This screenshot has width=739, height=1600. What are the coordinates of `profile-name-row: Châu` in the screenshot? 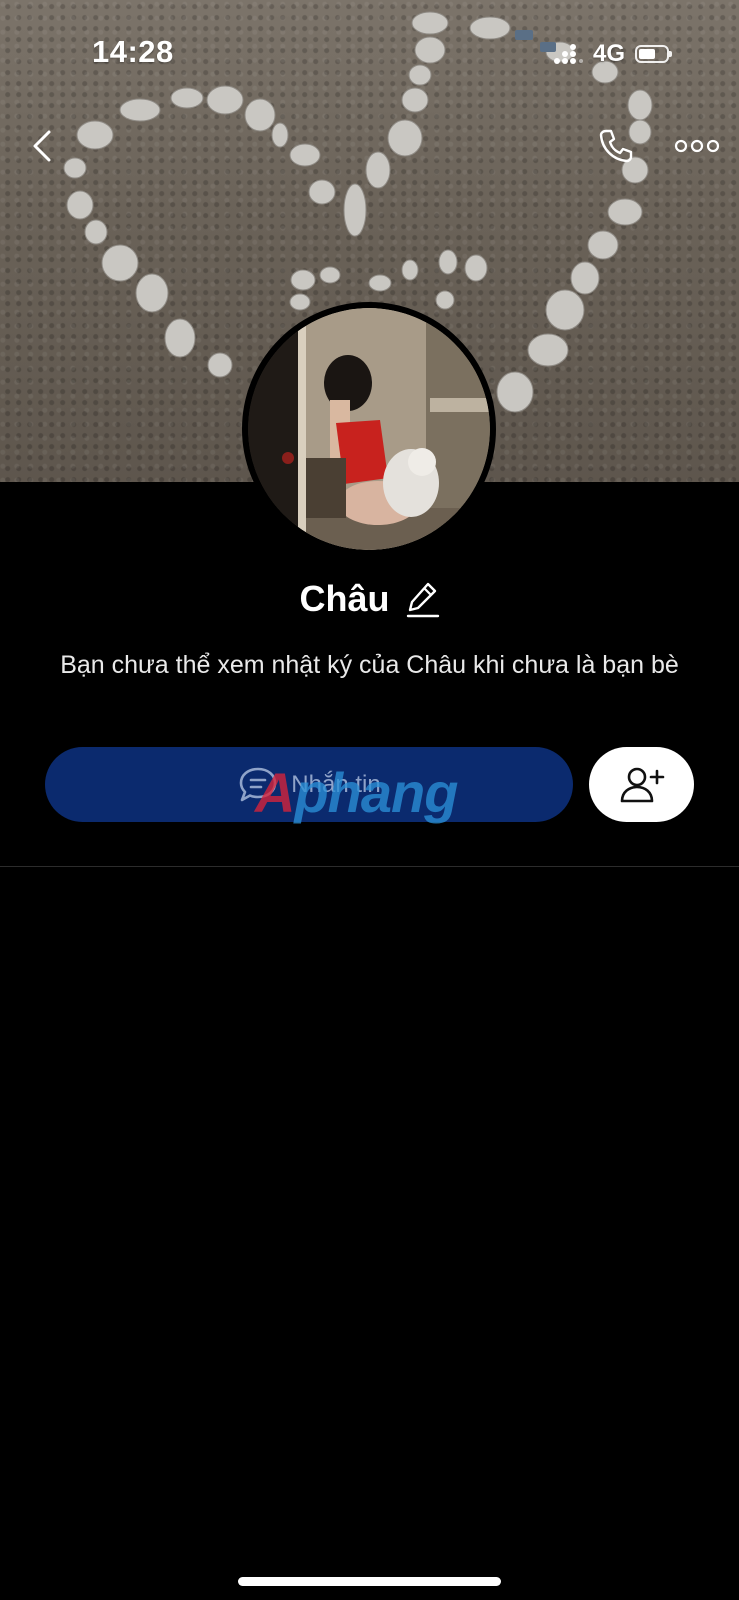 It's located at (369, 599).